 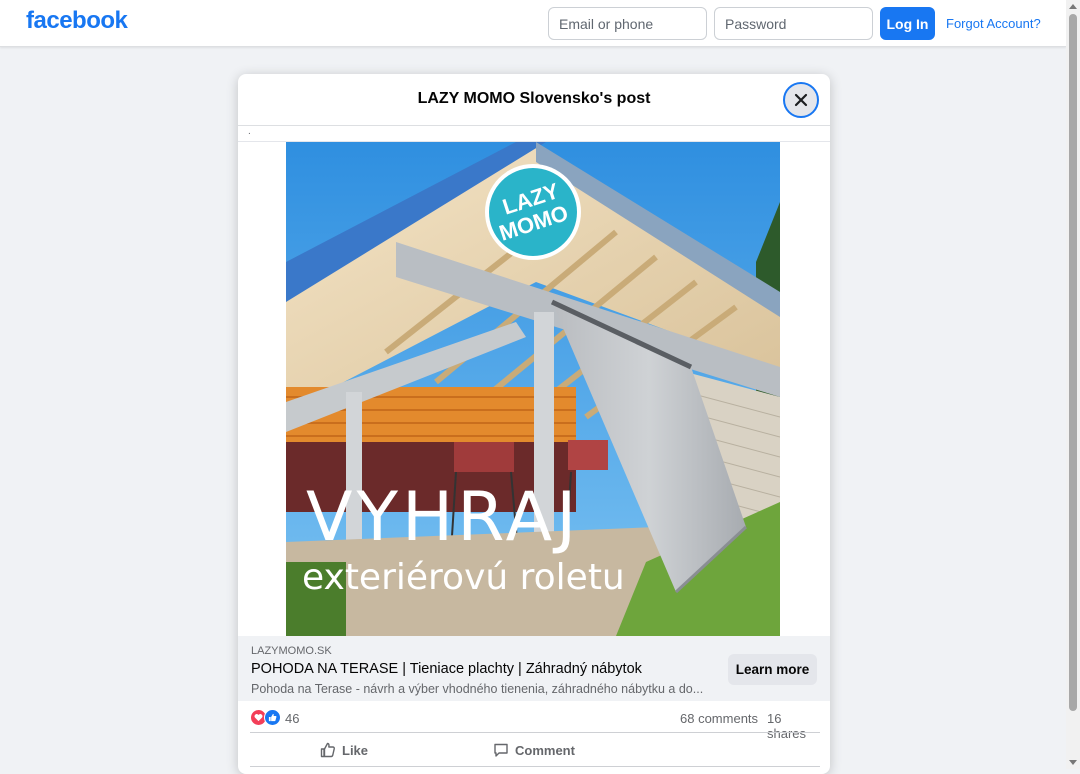 I want to click on image-subline: exteriérovú roletu, so click(x=463, y=577).